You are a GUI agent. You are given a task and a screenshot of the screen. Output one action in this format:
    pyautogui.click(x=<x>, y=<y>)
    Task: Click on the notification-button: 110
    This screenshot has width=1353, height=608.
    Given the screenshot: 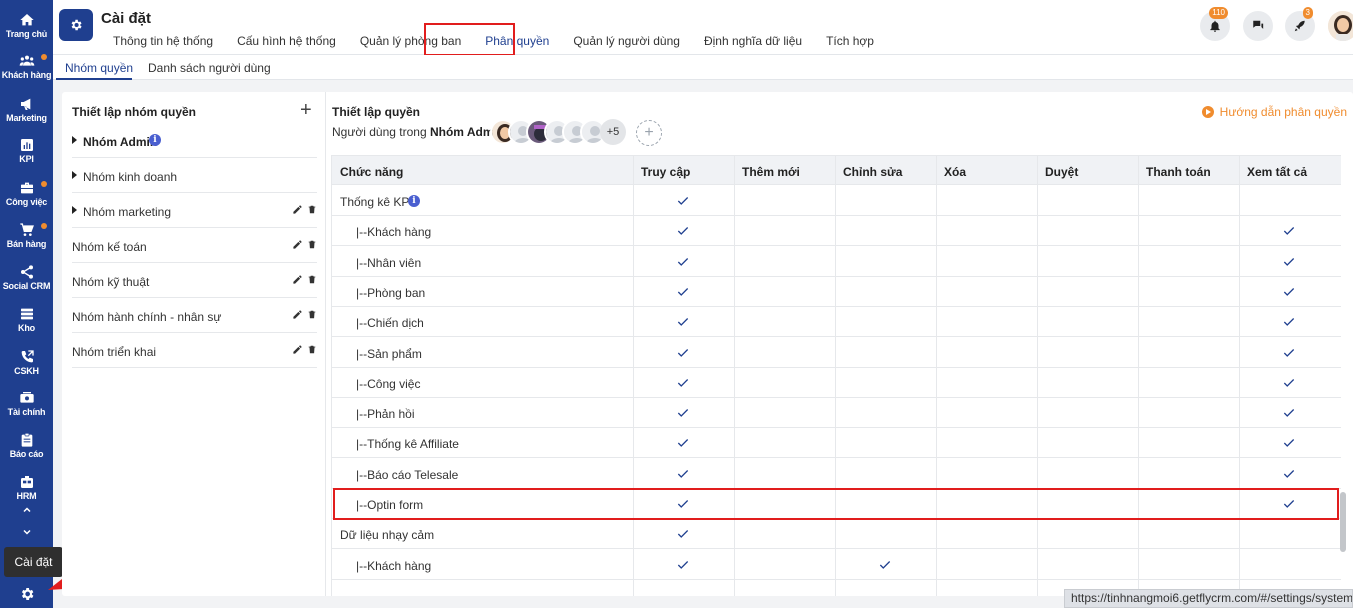 What is the action you would take?
    pyautogui.click(x=1215, y=24)
    